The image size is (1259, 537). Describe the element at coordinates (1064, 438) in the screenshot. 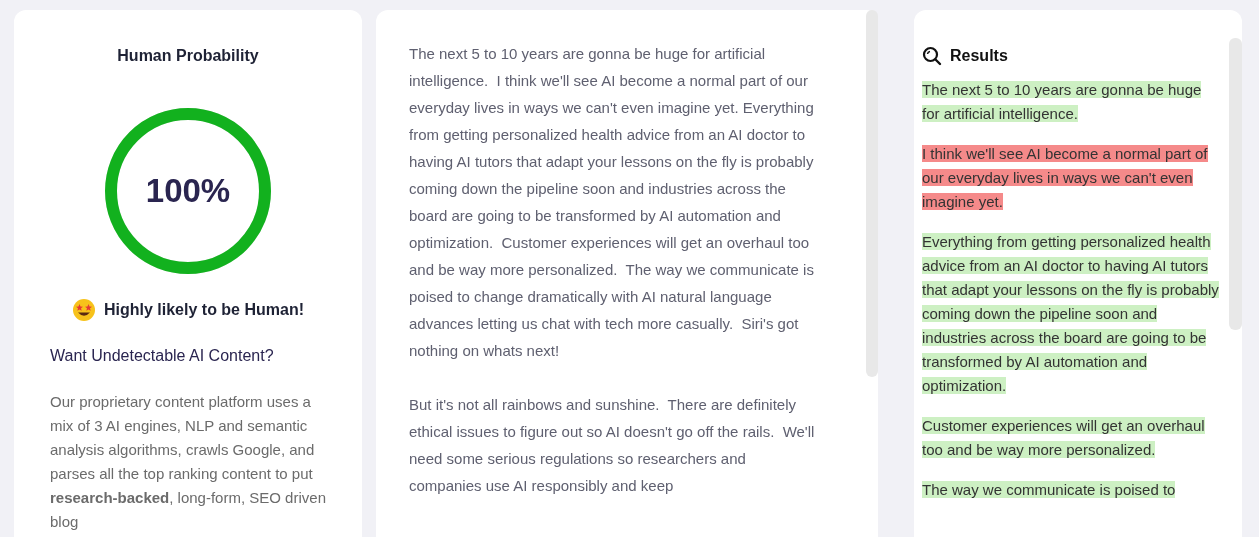

I see `result-sentence: Customer experiences will get an overhaul too and be way more personalized.` at that location.